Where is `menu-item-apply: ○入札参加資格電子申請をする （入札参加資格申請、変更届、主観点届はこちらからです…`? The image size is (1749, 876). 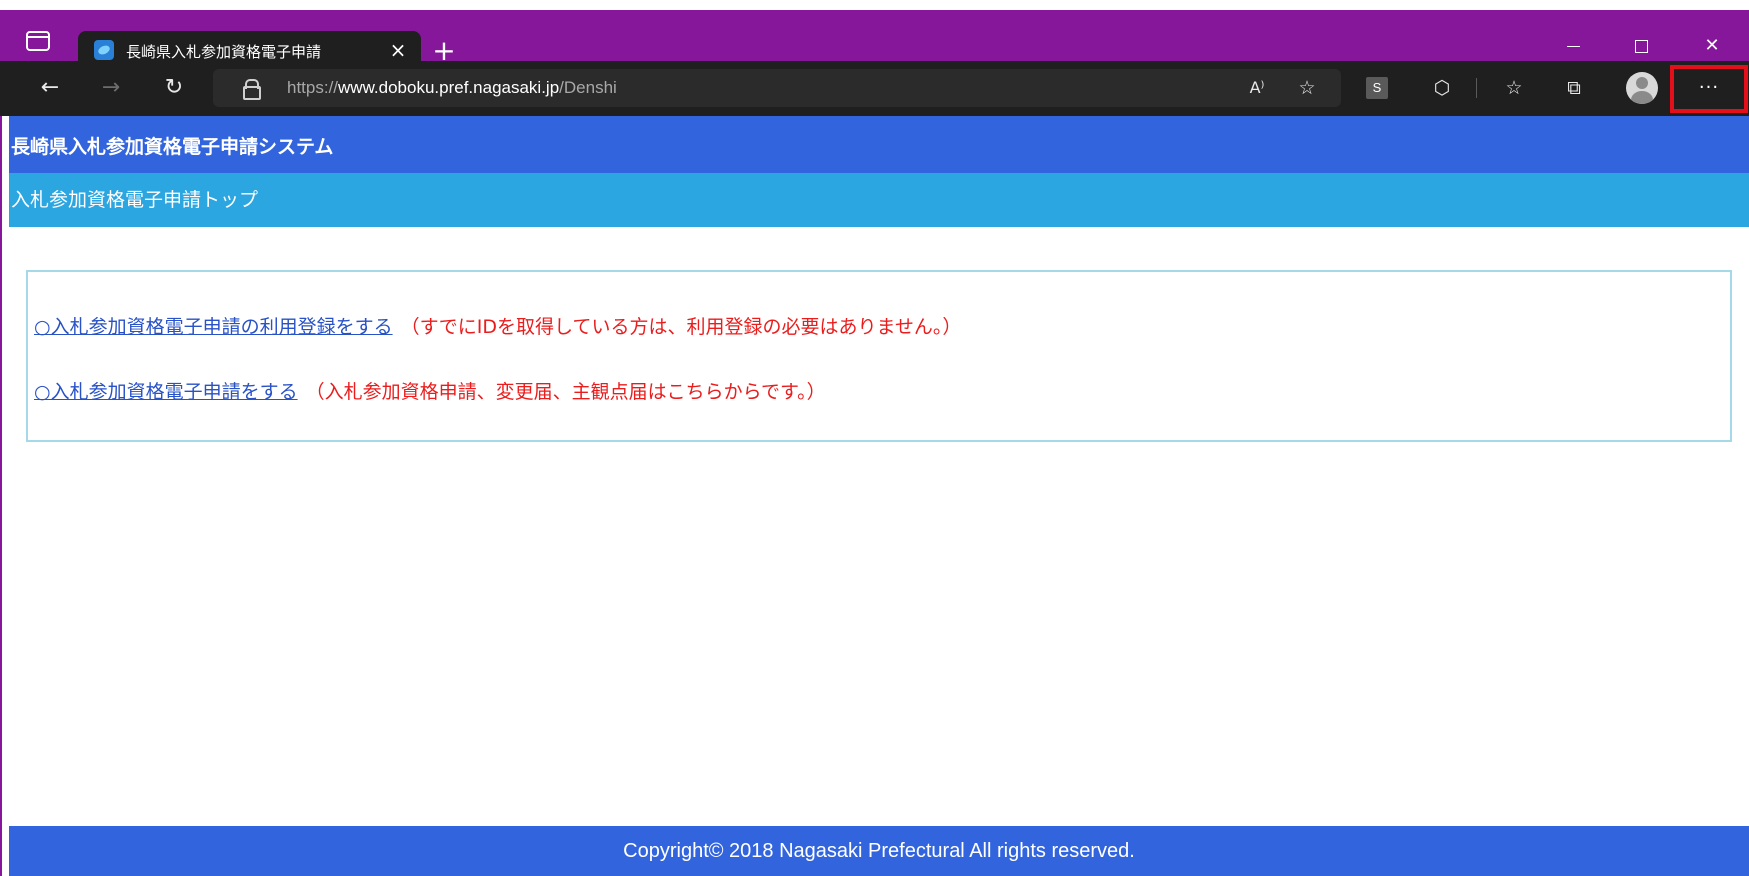 menu-item-apply: ○入札参加資格電子申請をする （入札参加資格申請、変更届、主観点届はこちらからです… is located at coordinates (430, 390).